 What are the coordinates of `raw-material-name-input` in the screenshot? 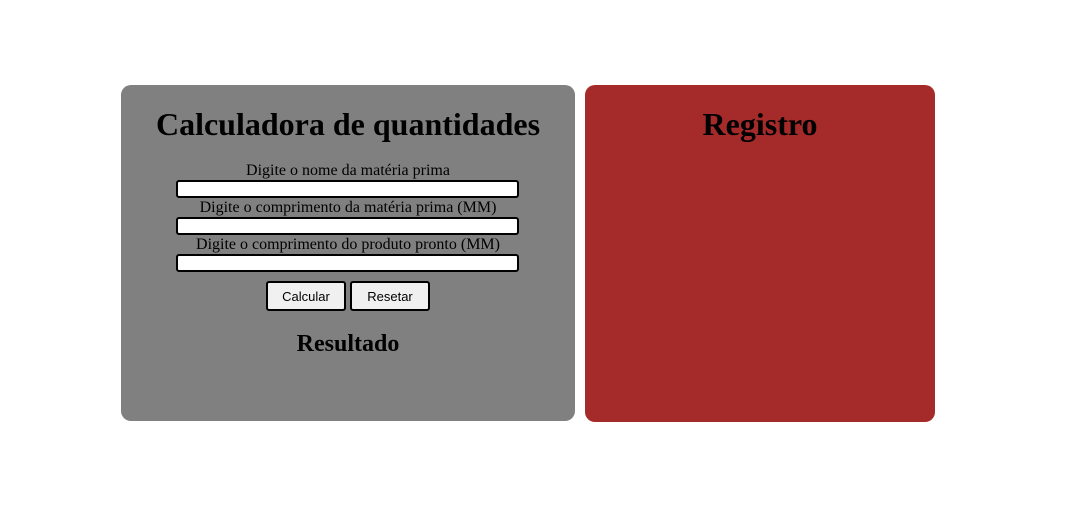 It's located at (347, 189).